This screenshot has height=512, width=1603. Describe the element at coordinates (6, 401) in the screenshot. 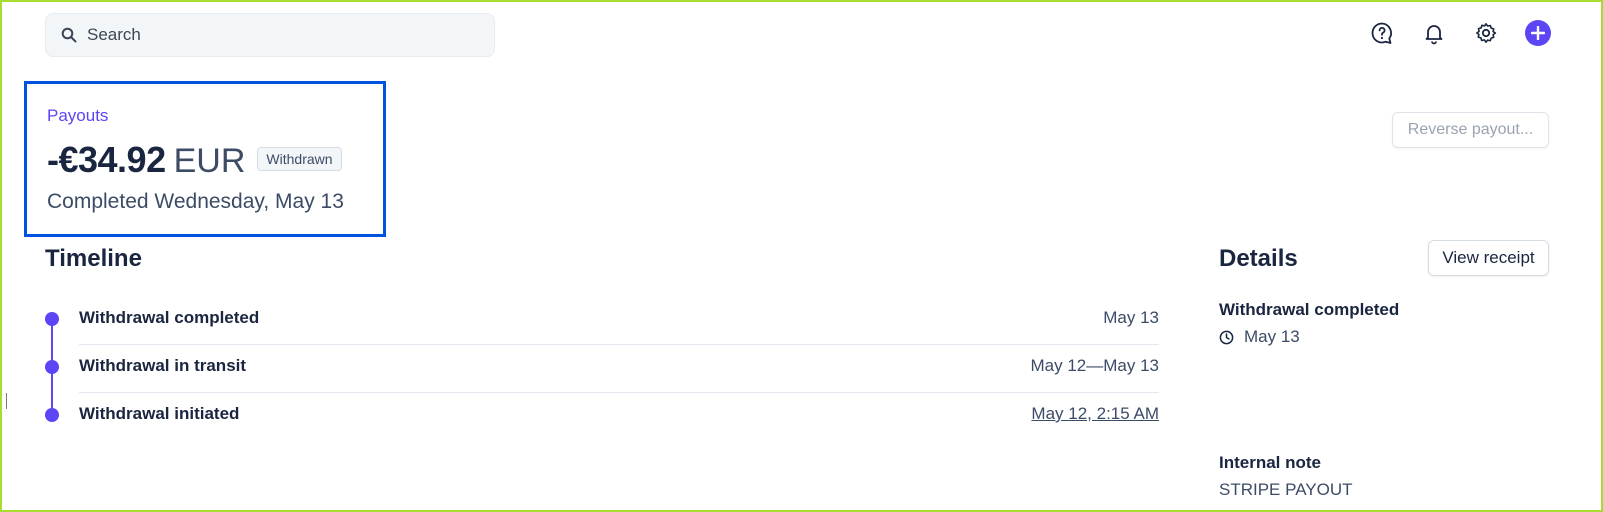

I see `text-cursor-mark` at that location.